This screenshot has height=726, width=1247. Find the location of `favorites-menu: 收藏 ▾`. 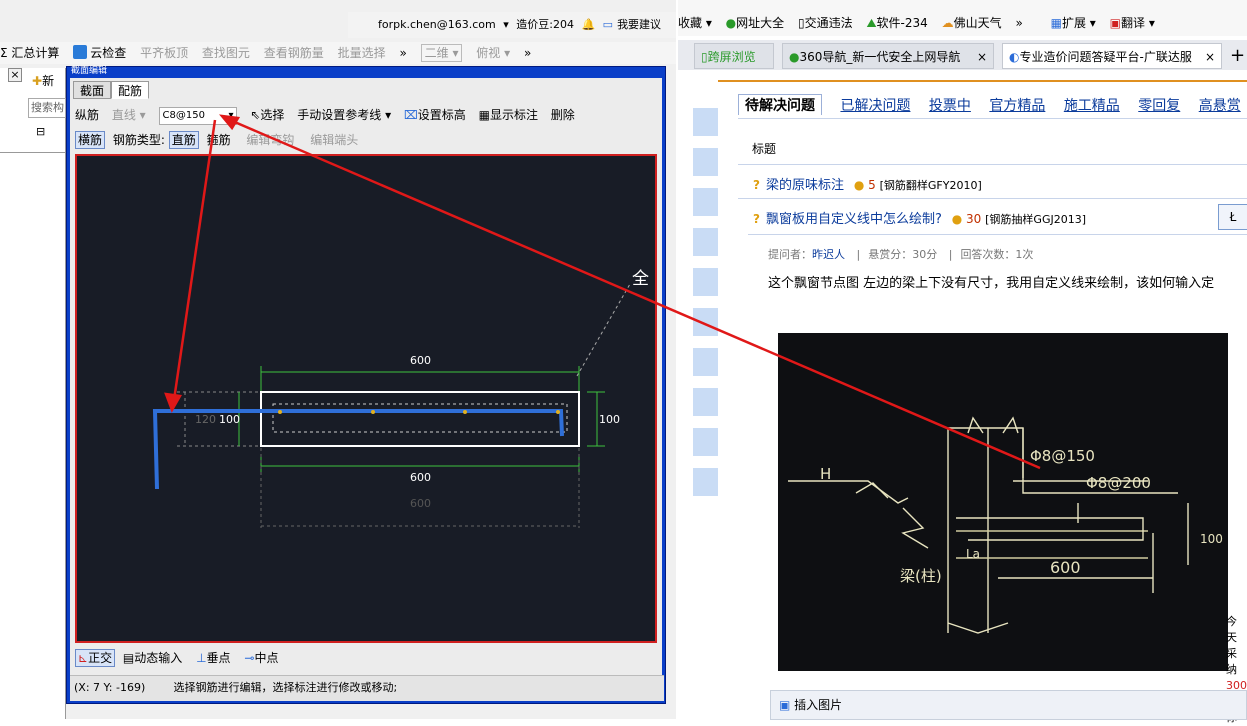

favorites-menu: 收藏 ▾ is located at coordinates (695, 23).